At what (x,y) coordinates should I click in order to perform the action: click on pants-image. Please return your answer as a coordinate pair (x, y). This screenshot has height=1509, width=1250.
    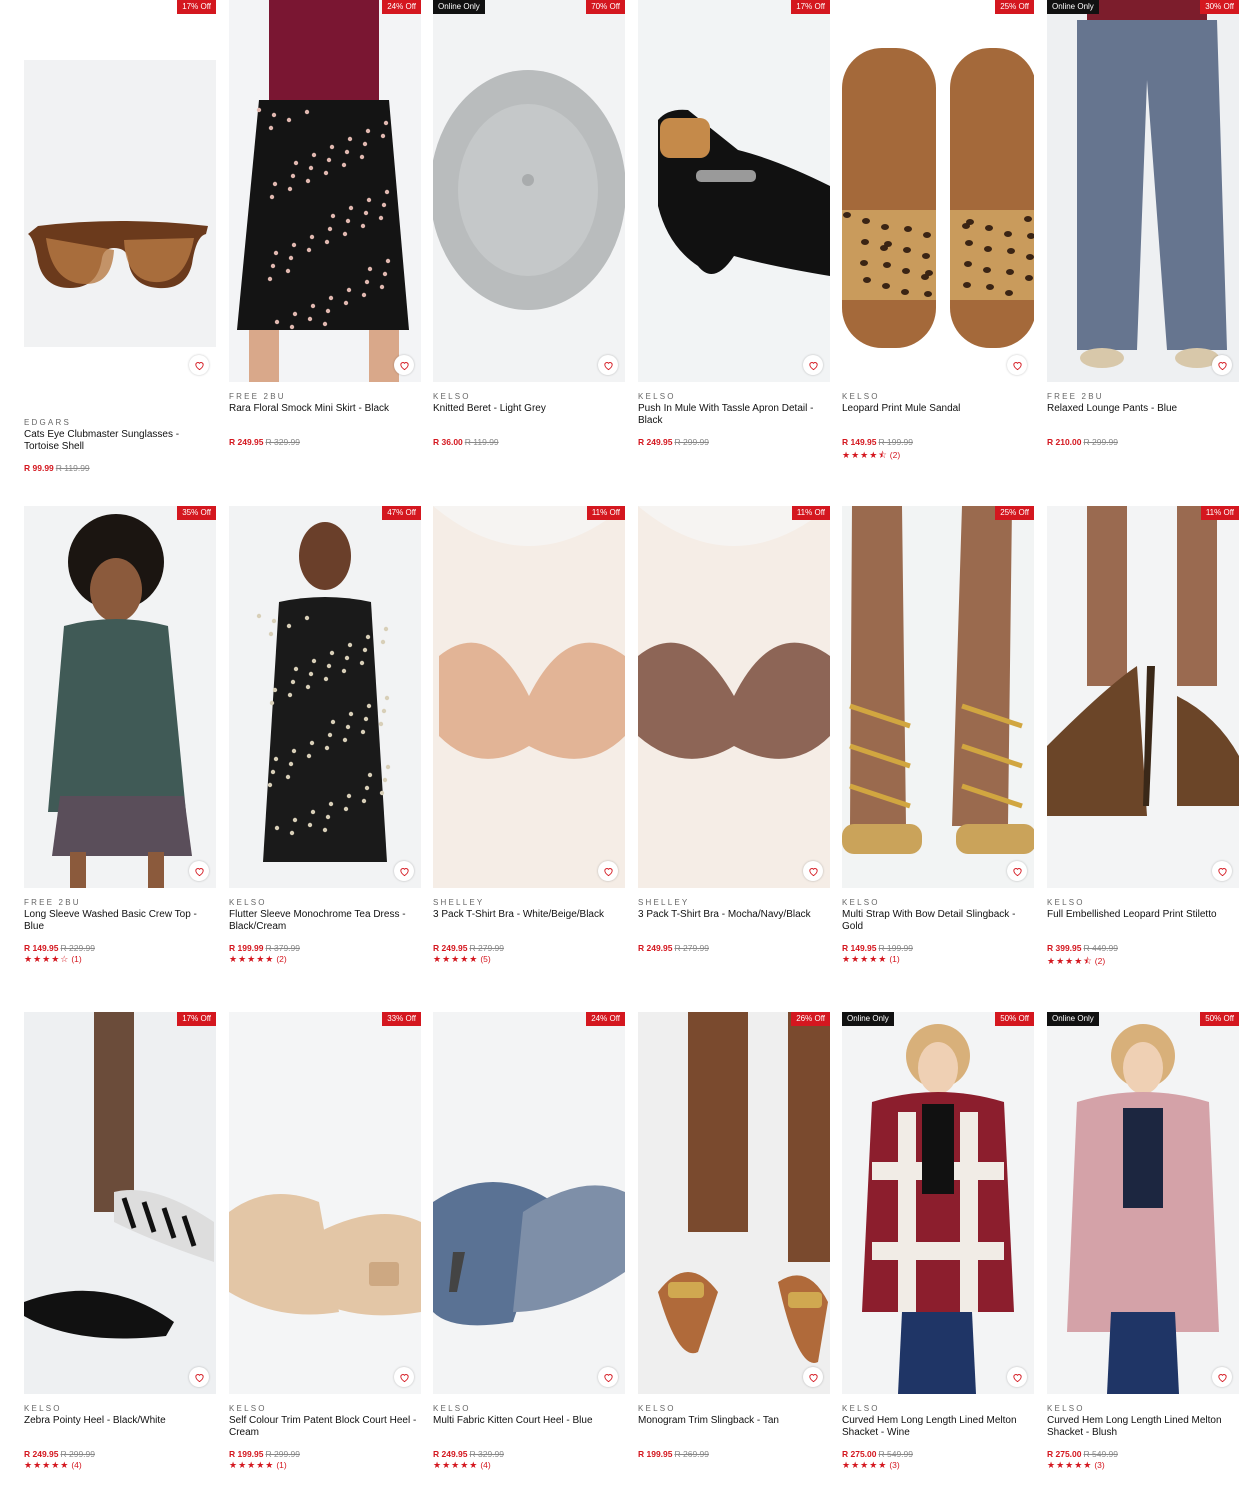
    Looking at the image, I should click on (1143, 191).